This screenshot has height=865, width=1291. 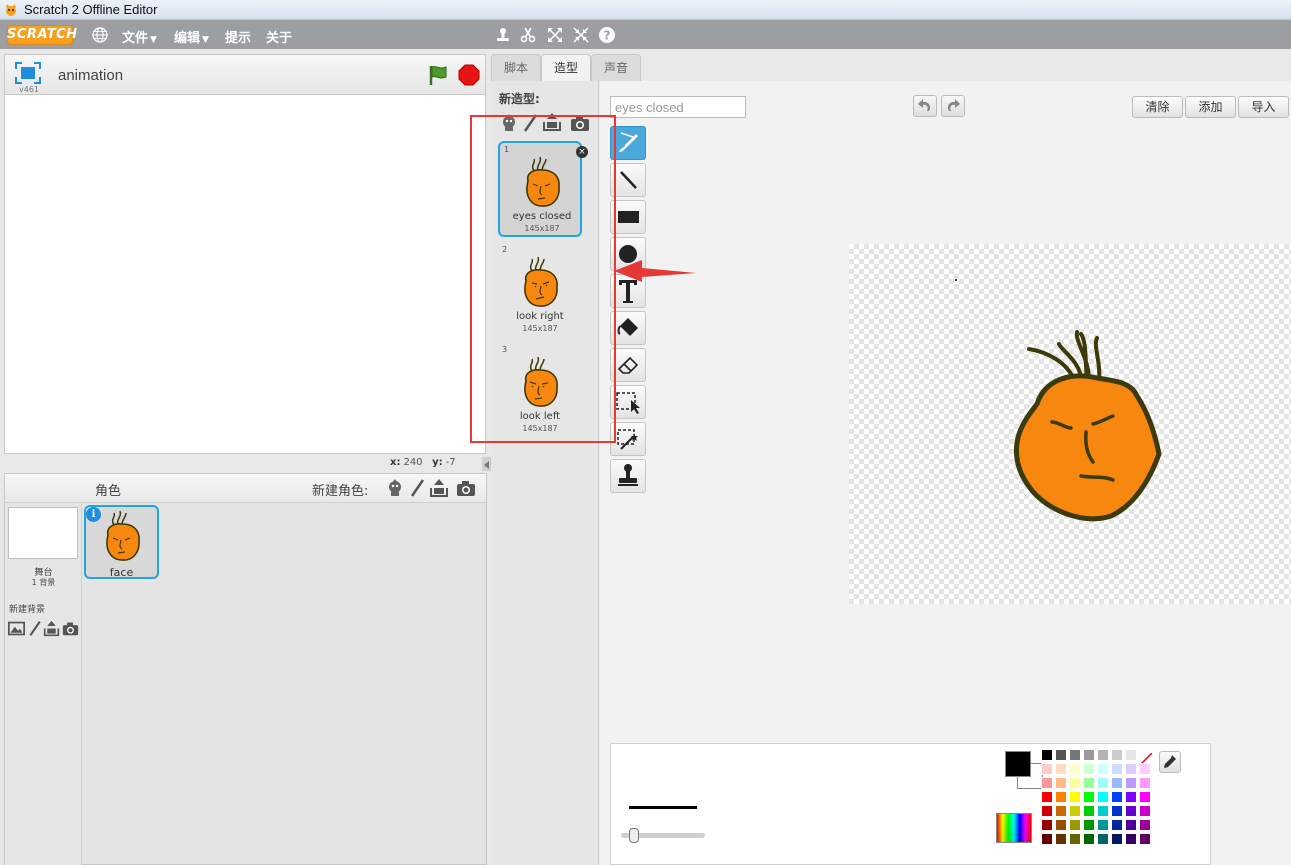 What do you see at coordinates (566, 68) in the screenshot?
I see `tab-costumes: 造型` at bounding box center [566, 68].